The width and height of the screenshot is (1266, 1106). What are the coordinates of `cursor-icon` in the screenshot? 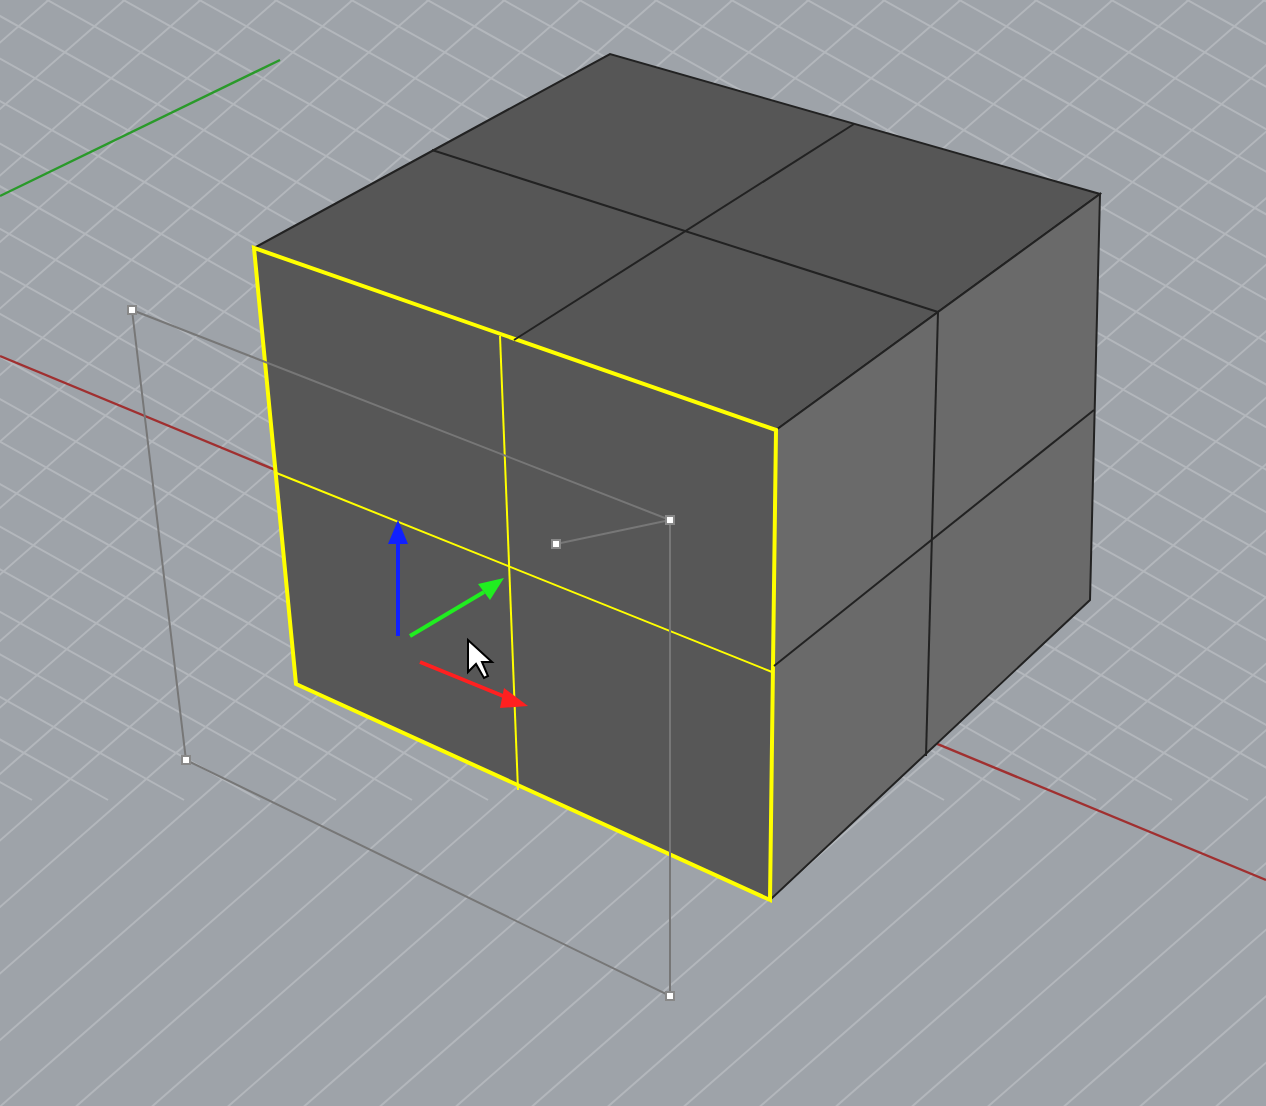 It's located at (481, 658).